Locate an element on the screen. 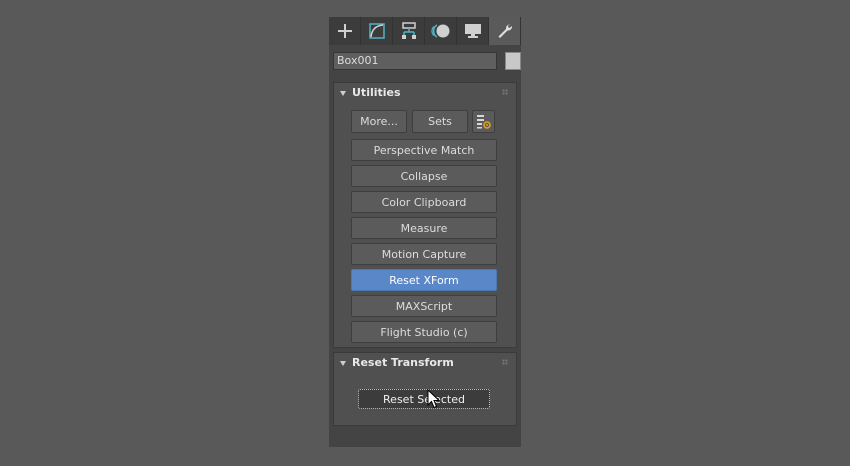  wrench-icon is located at coordinates (505, 31).